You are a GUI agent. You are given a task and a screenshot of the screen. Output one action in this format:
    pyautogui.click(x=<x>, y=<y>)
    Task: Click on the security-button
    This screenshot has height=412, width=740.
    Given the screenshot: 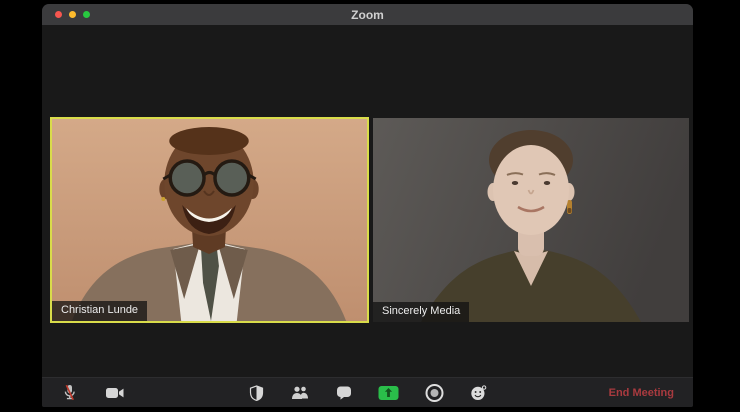 What is the action you would take?
    pyautogui.click(x=256, y=392)
    